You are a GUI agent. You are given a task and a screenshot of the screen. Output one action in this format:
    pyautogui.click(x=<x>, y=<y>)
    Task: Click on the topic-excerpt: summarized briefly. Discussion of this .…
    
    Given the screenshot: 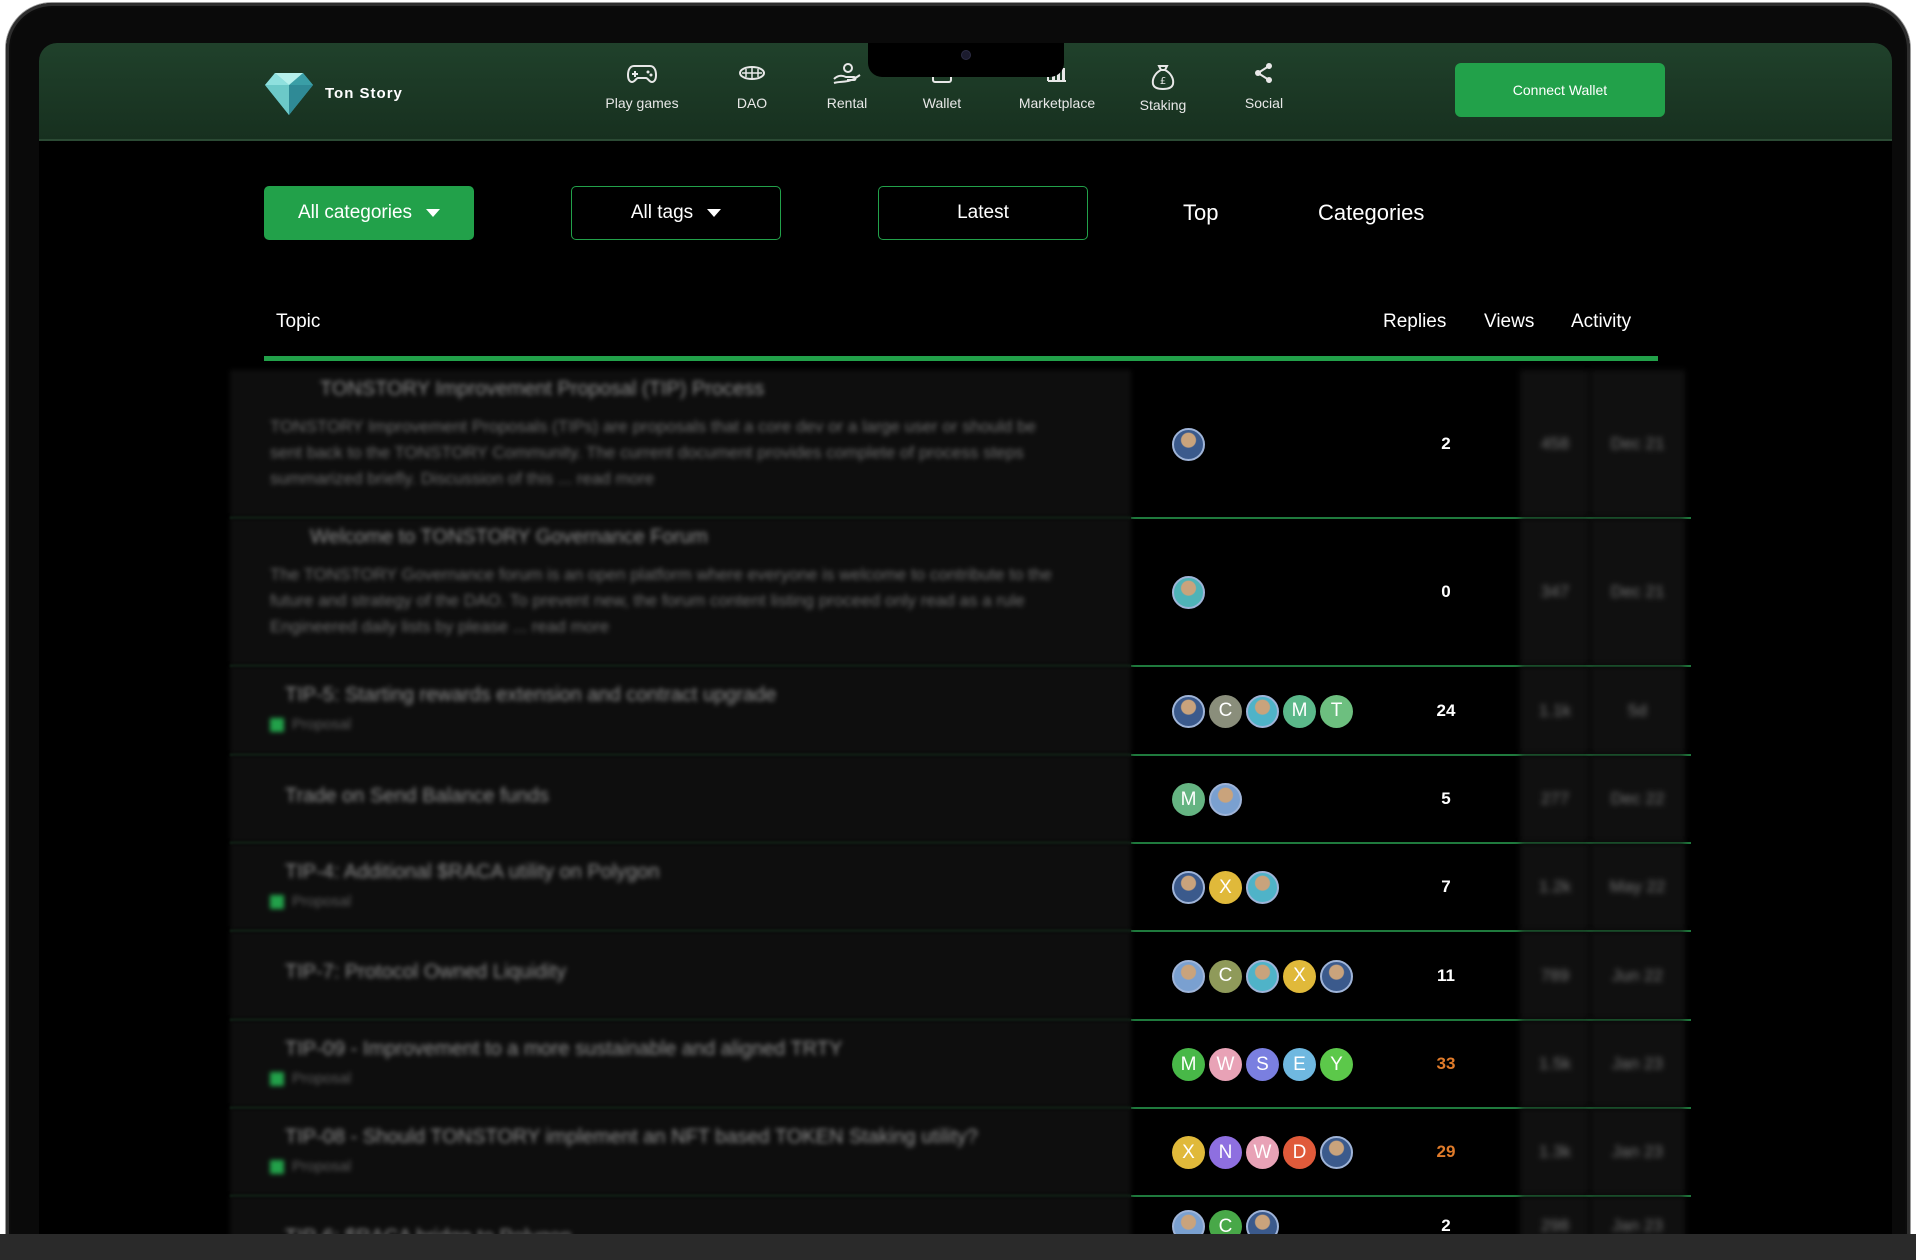 What is the action you would take?
    pyautogui.click(x=462, y=478)
    